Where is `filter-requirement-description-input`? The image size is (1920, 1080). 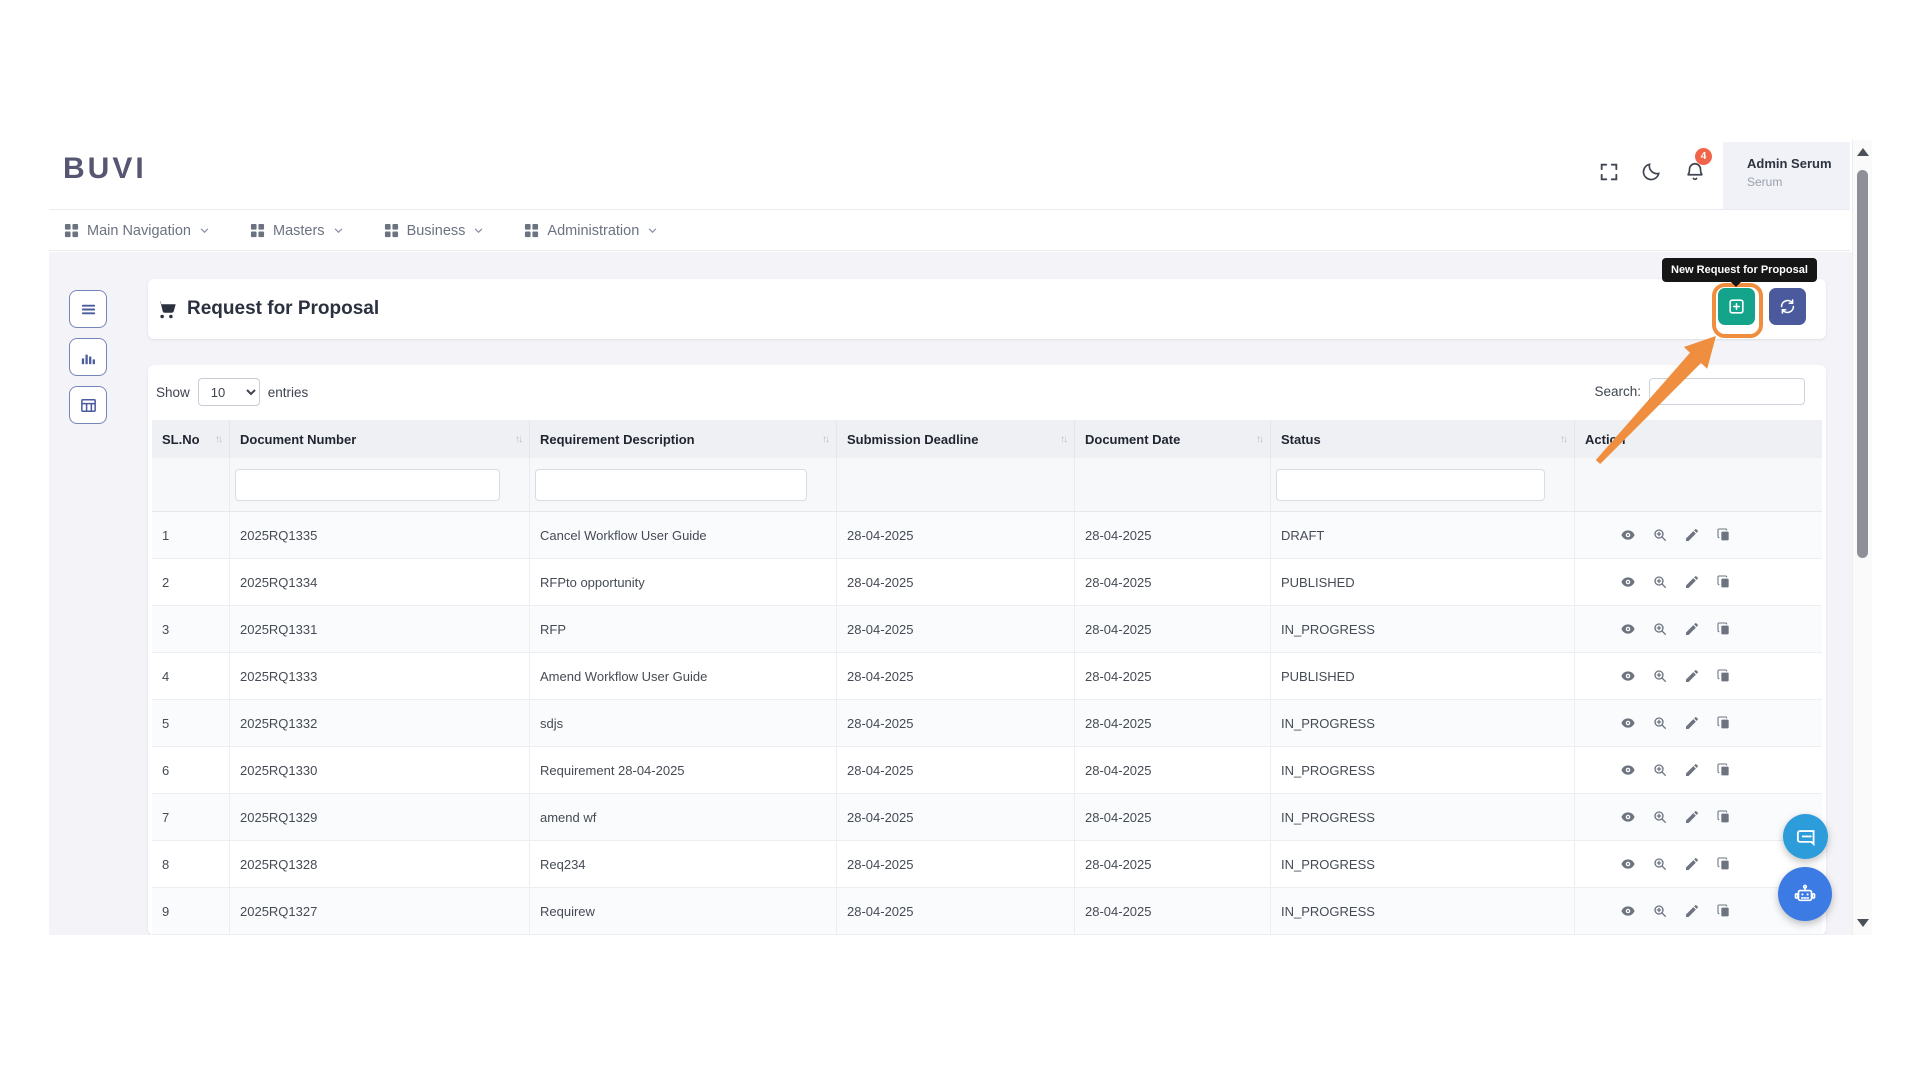
filter-requirement-description-input is located at coordinates (671, 484).